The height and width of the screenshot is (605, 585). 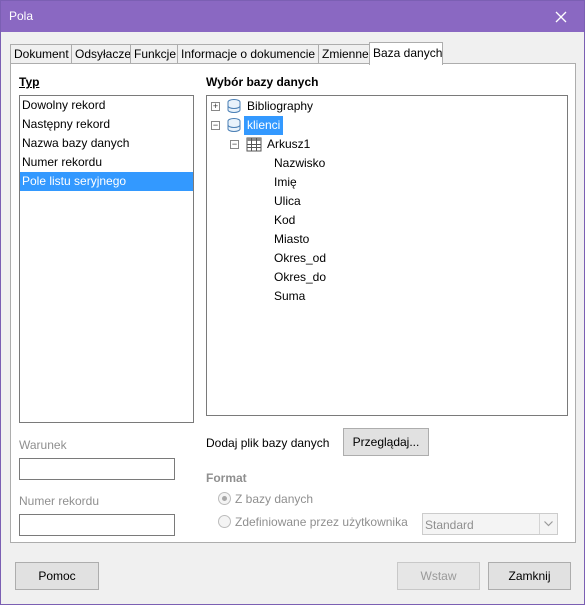 What do you see at coordinates (224, 498) in the screenshot?
I see `radio-from-database` at bounding box center [224, 498].